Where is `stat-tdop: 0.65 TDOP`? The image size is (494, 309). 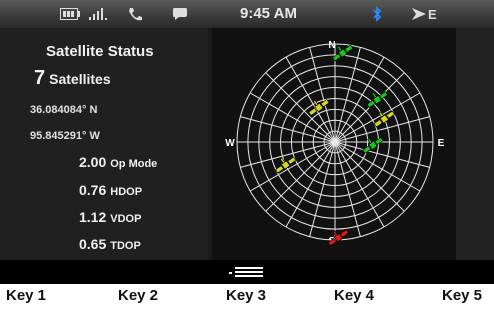 stat-tdop: 0.65 TDOP is located at coordinates (110, 245).